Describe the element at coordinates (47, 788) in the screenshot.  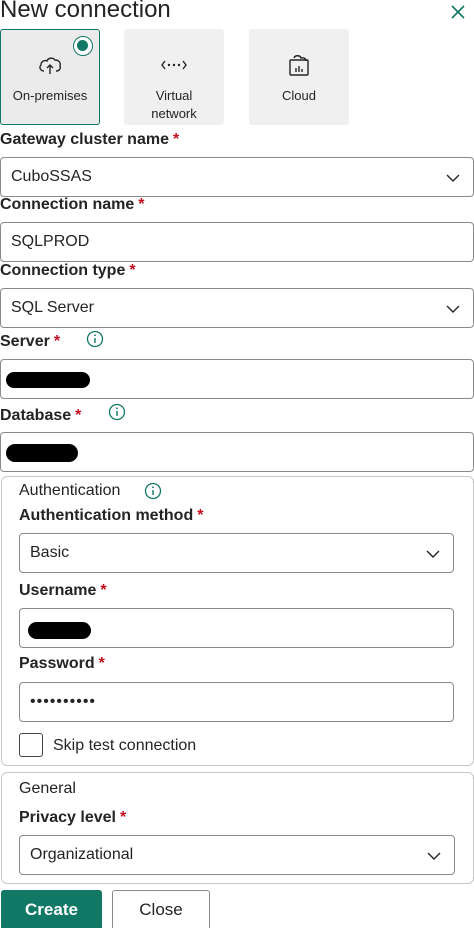
I see `general-heading: General` at that location.